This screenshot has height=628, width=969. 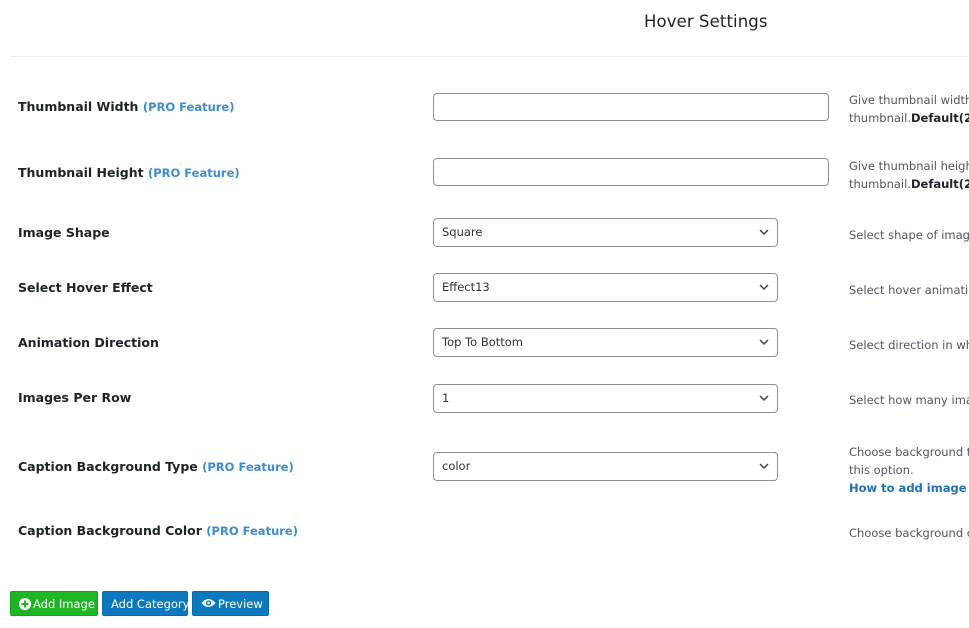 What do you see at coordinates (909, 100) in the screenshot?
I see `thumbnail-width-desc-line1: Give thumbnail width (` at bounding box center [909, 100].